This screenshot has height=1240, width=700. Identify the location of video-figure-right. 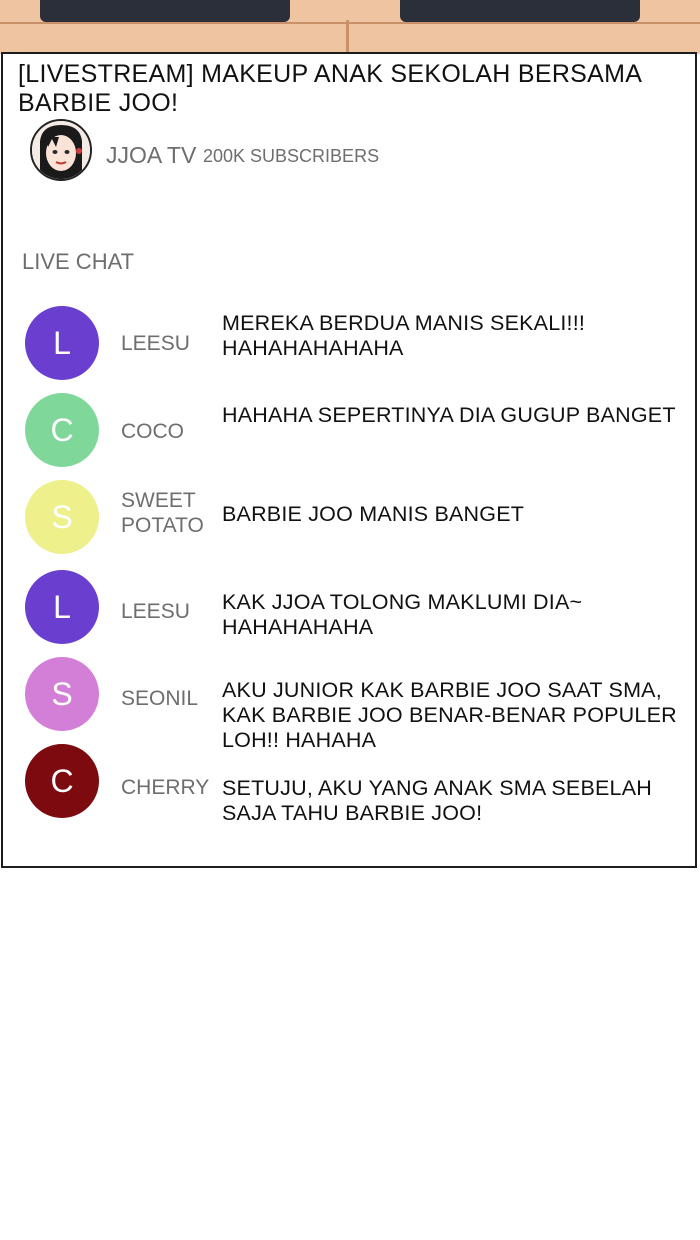
(520, 11).